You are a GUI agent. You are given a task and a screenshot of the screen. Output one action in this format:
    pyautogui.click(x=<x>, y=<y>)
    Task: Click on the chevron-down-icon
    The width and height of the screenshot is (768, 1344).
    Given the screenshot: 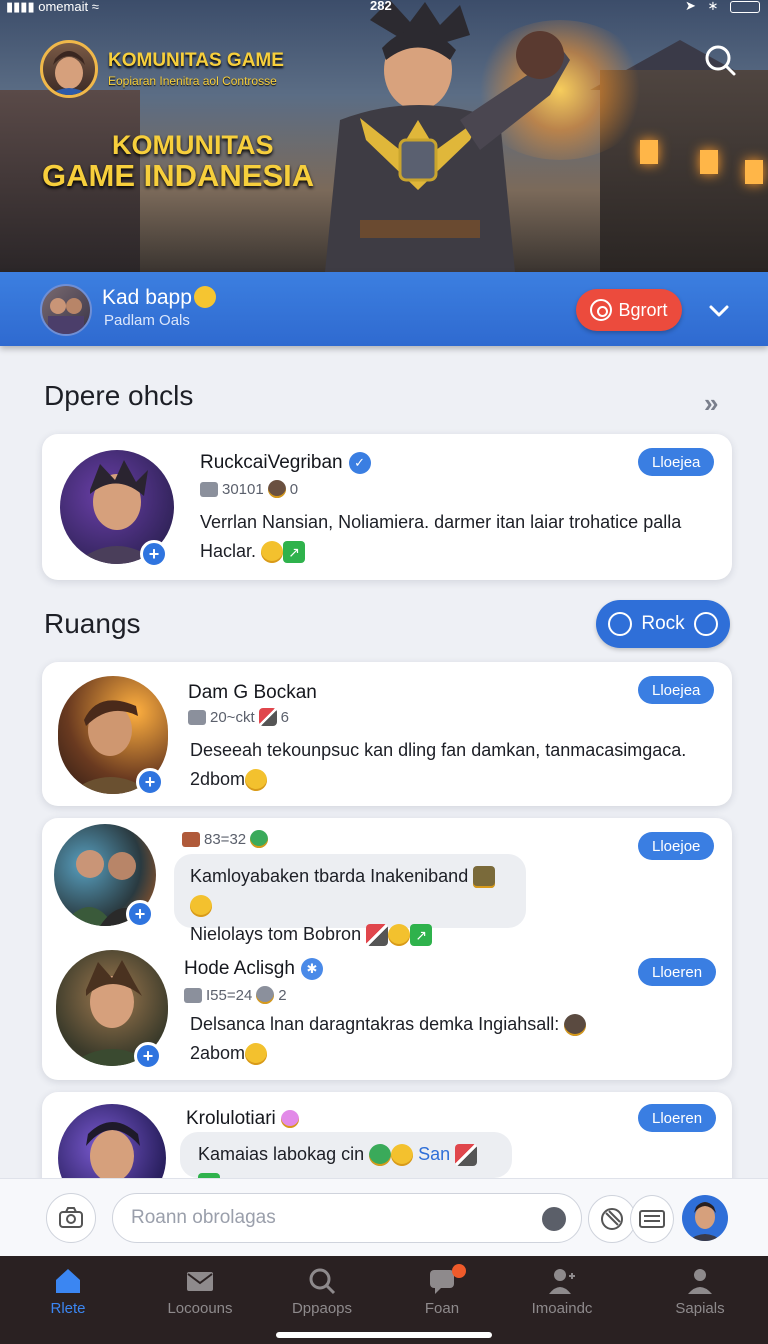 What is the action you would take?
    pyautogui.click(x=719, y=311)
    